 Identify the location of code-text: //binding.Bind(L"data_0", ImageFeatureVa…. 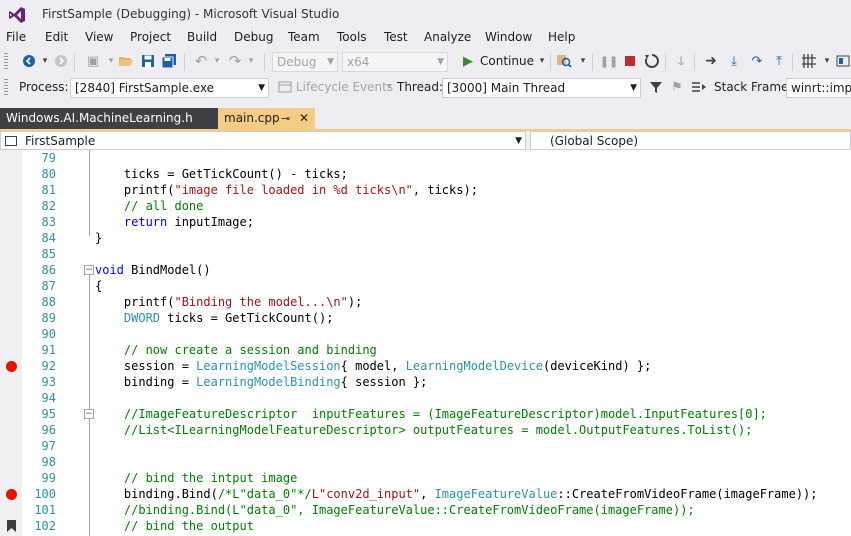
(409, 510).